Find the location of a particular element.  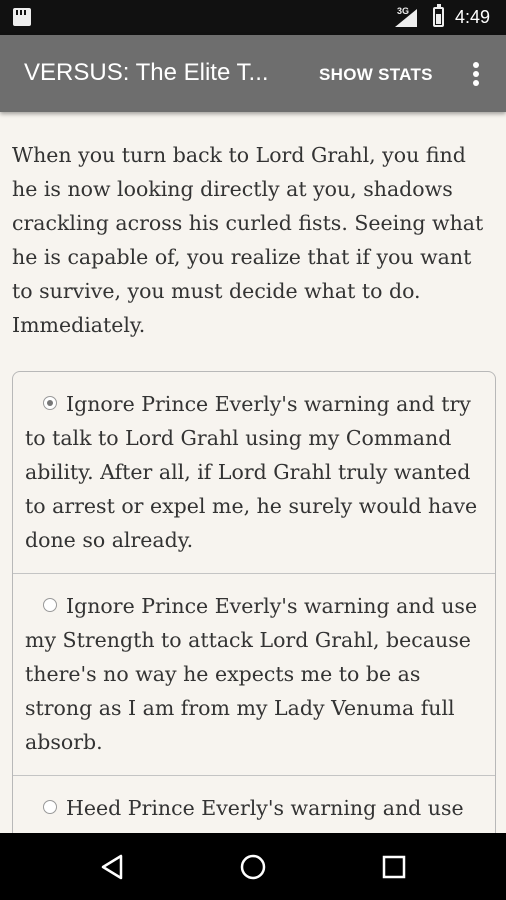

navigation-bar is located at coordinates (253, 866).